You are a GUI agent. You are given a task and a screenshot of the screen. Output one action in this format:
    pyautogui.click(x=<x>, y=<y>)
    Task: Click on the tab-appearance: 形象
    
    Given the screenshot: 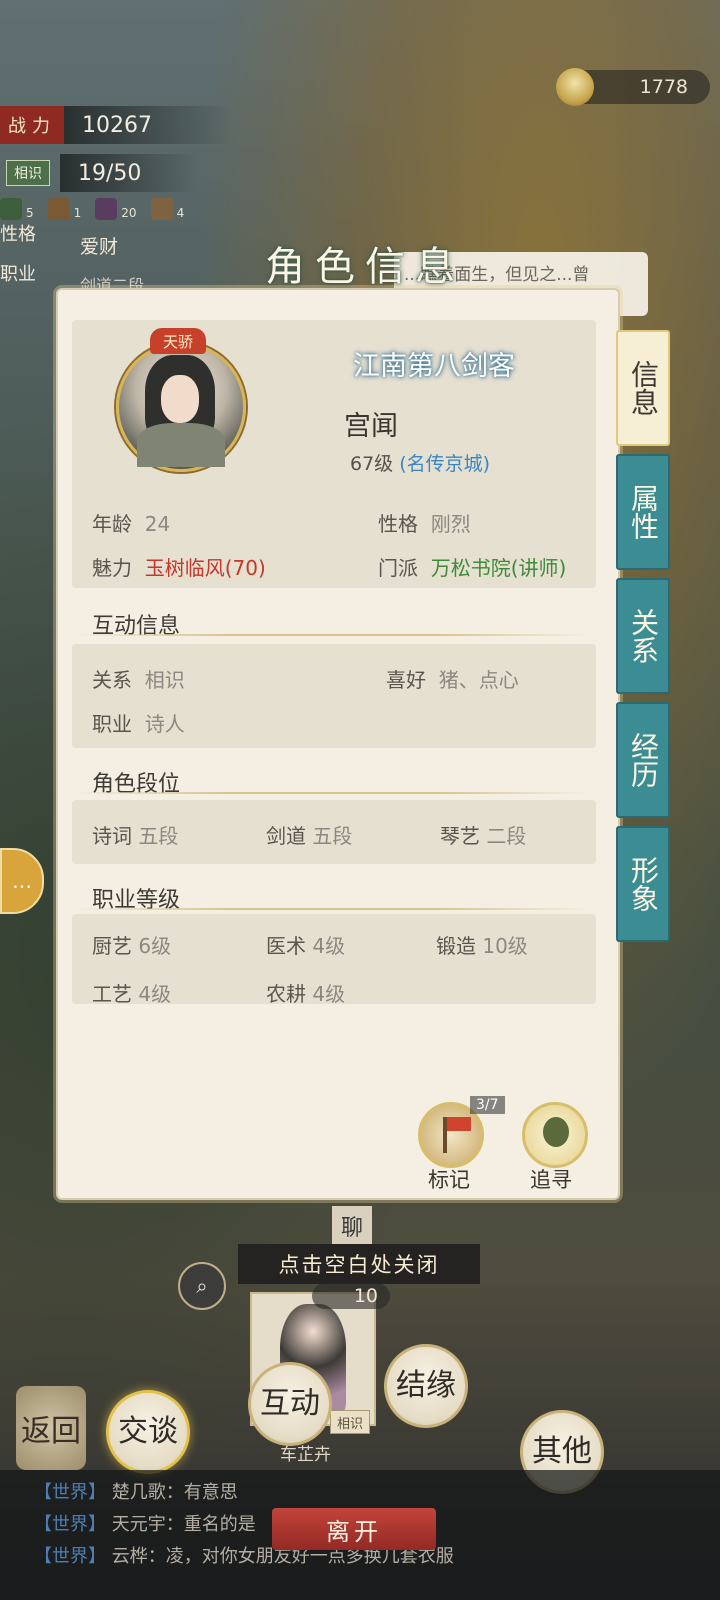 What is the action you would take?
    pyautogui.click(x=643, y=884)
    